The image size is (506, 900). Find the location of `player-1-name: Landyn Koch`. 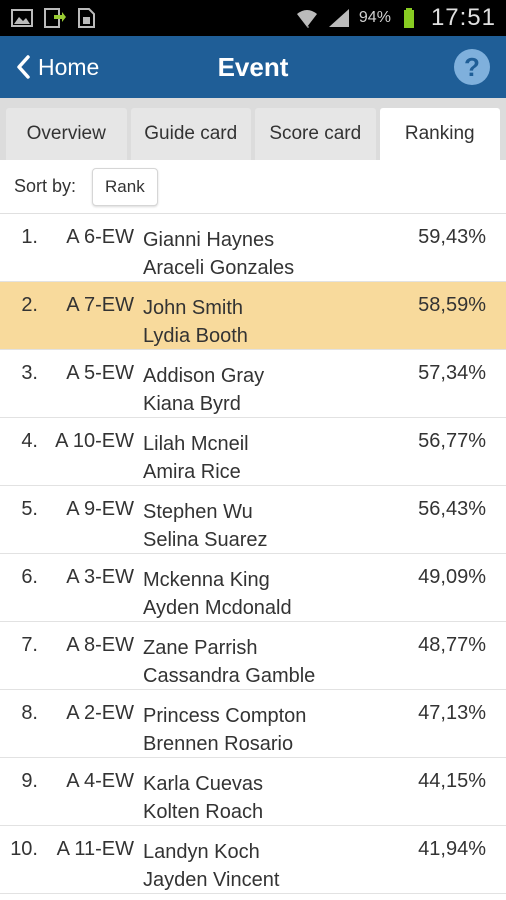

player-1-name: Landyn Koch is located at coordinates (201, 852).